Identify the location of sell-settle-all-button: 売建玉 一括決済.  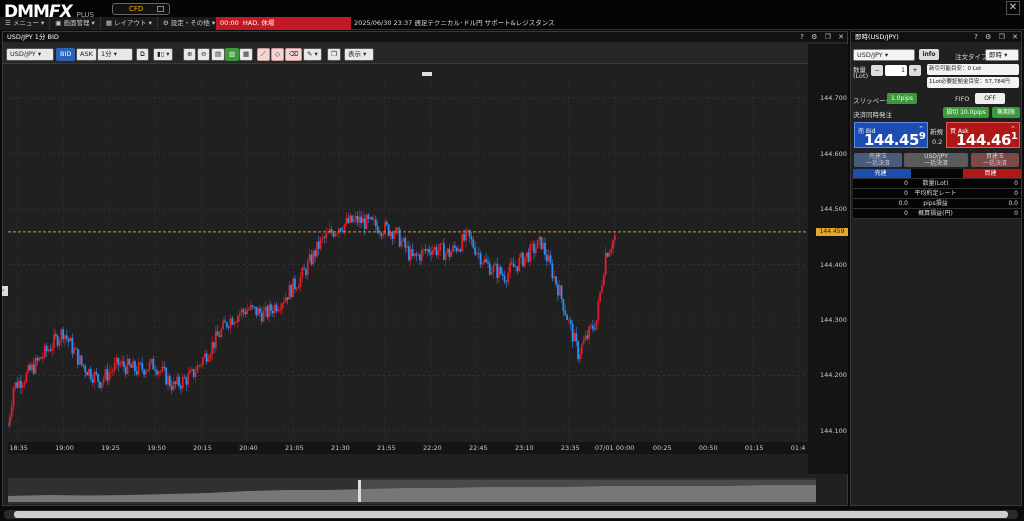
(878, 160).